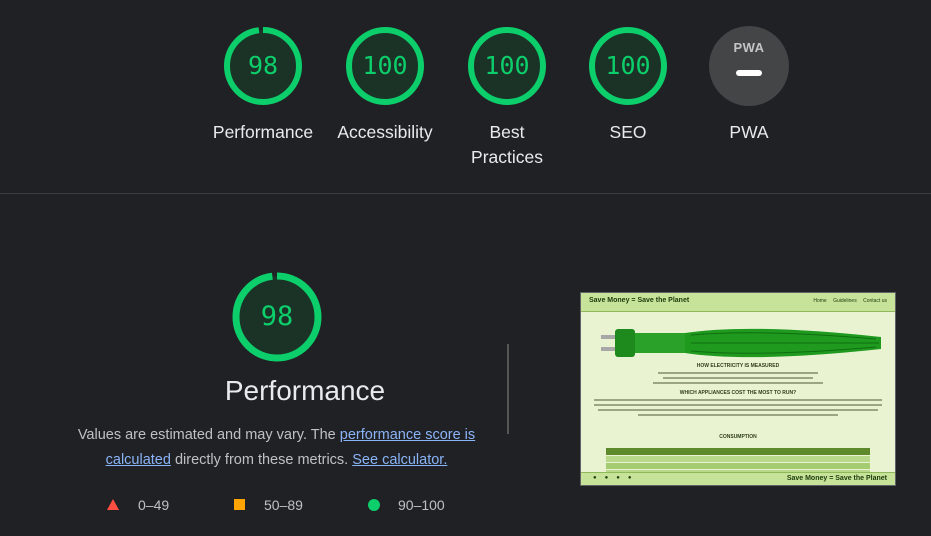 The height and width of the screenshot is (536, 931). Describe the element at coordinates (875, 301) in the screenshot. I see `thumb-nav-item: Contact us` at that location.